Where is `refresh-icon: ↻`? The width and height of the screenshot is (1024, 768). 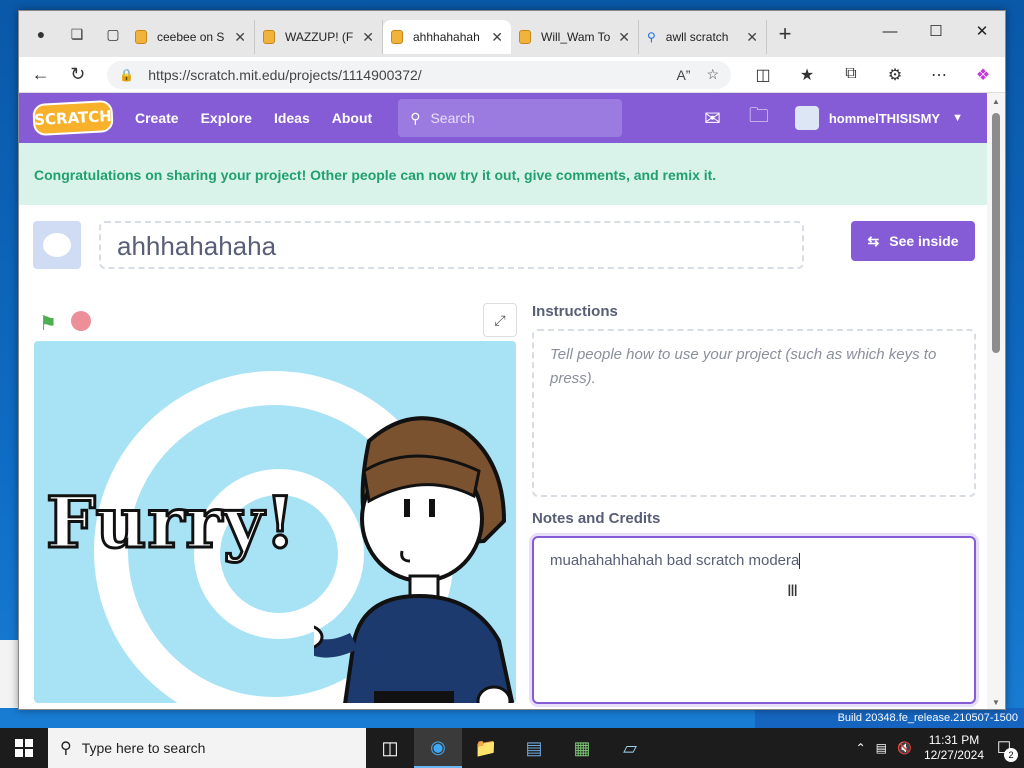
refresh-icon: ↻ is located at coordinates (77, 75).